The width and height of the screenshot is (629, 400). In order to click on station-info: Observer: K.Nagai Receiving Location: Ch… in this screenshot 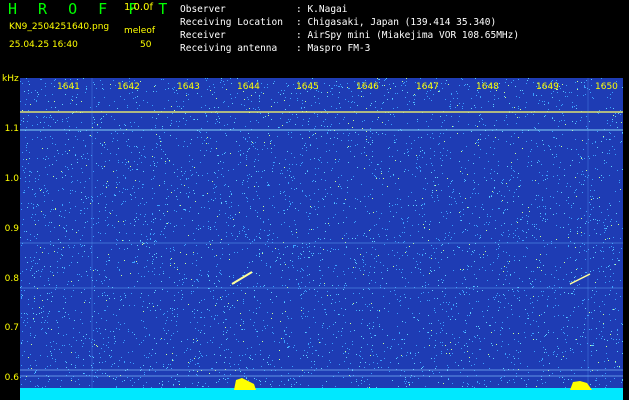, I will do `click(349, 29)`.